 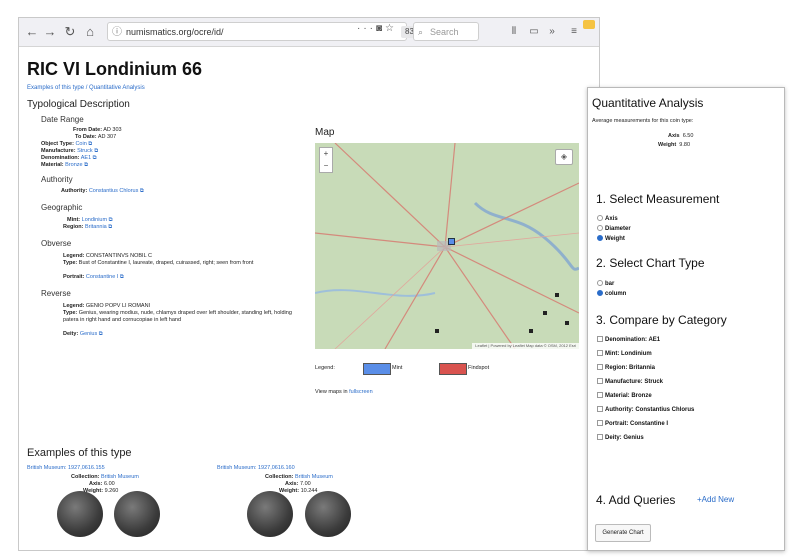 What do you see at coordinates (620, 438) in the screenshot?
I see `category-checkbox: Deity: Genius` at bounding box center [620, 438].